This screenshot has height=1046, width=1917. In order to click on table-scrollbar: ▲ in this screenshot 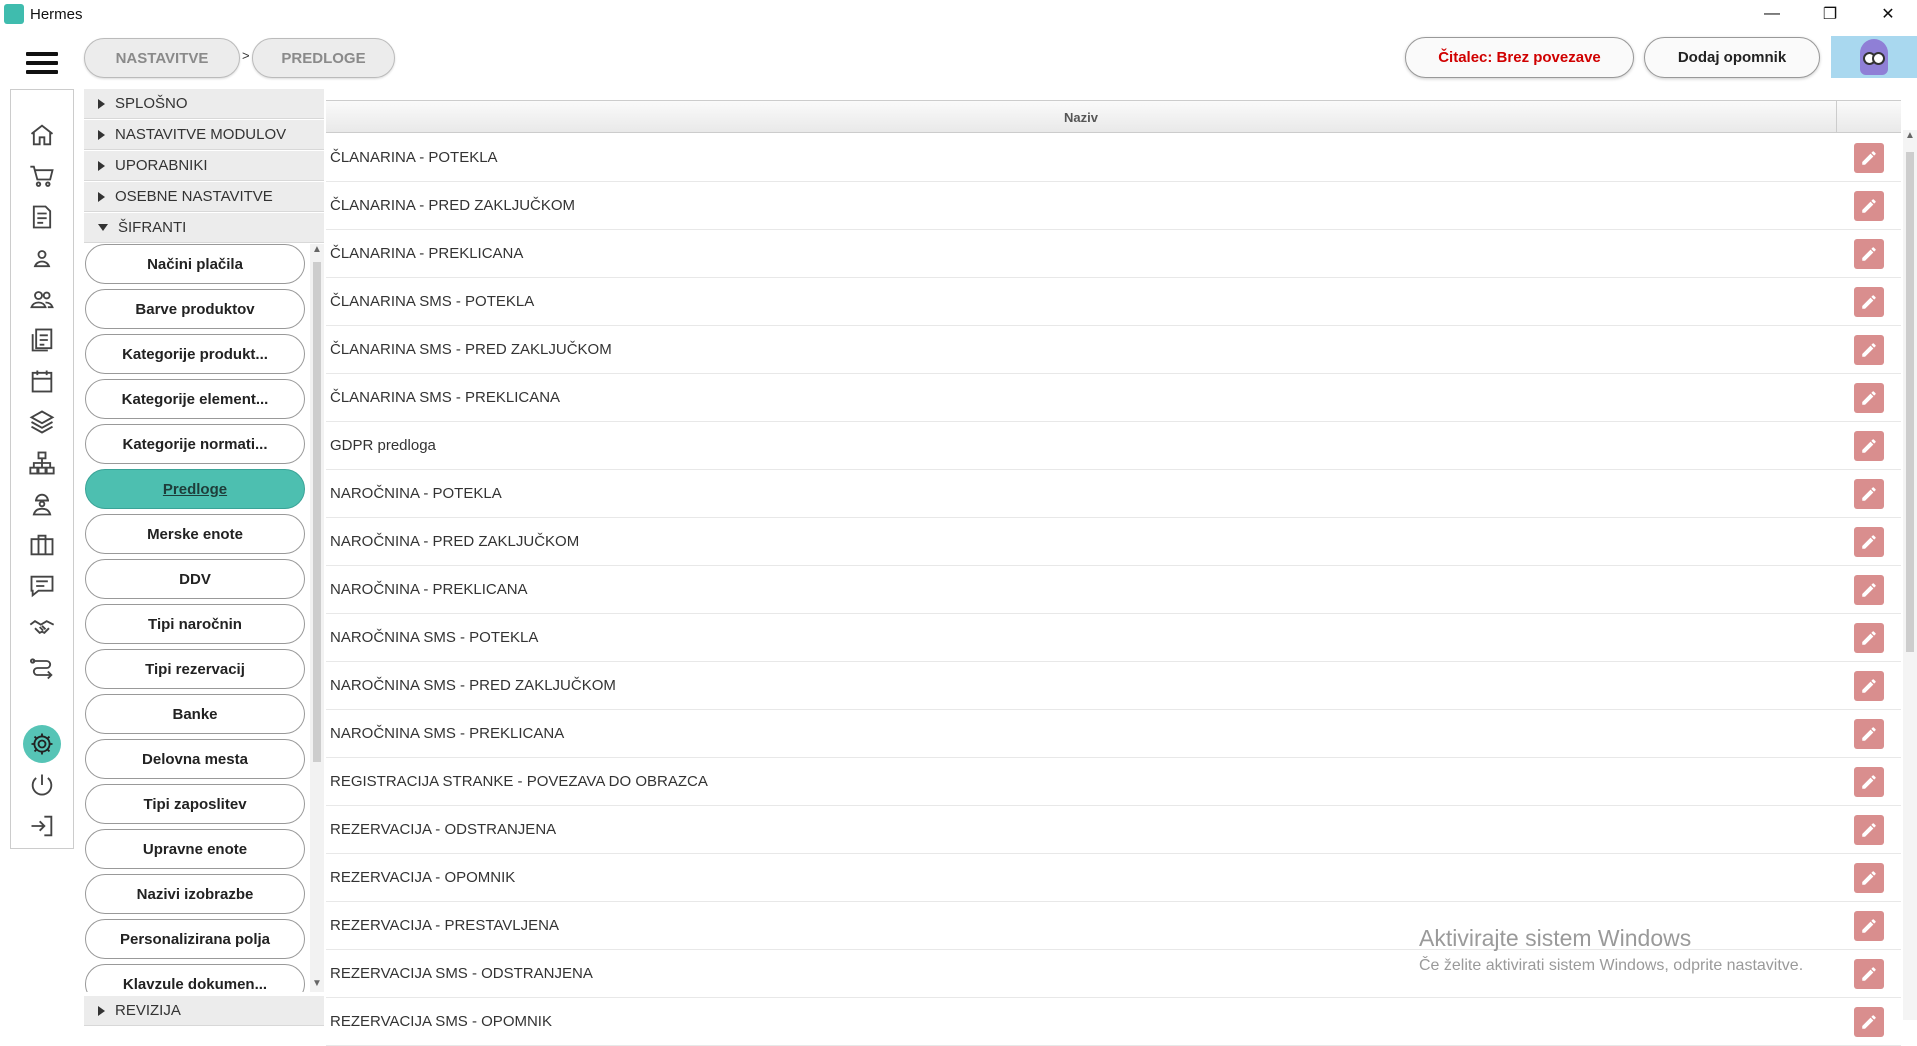, I will do `click(1910, 575)`.